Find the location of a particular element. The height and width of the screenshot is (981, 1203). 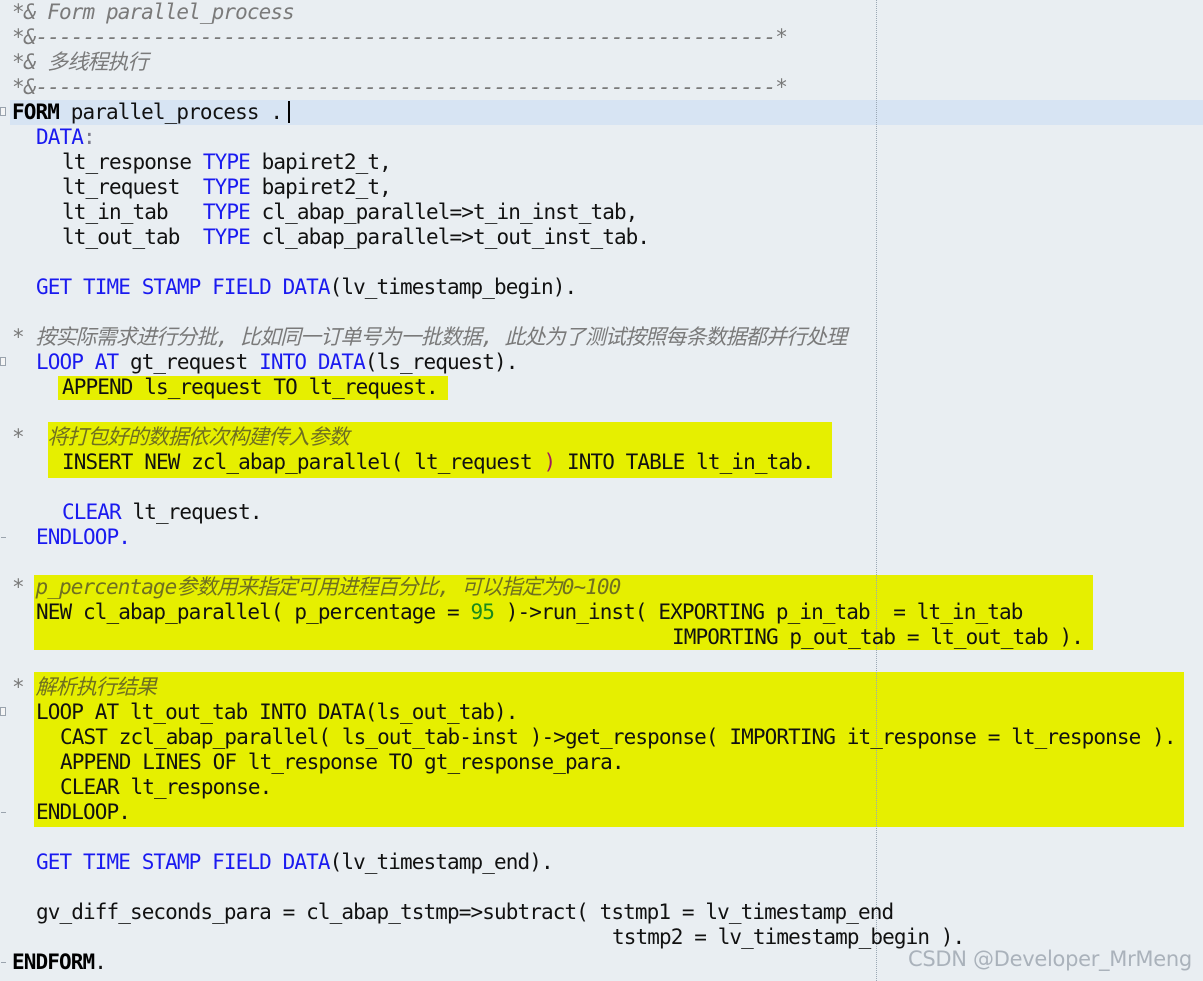

keyword: FORM is located at coordinates (36, 112).